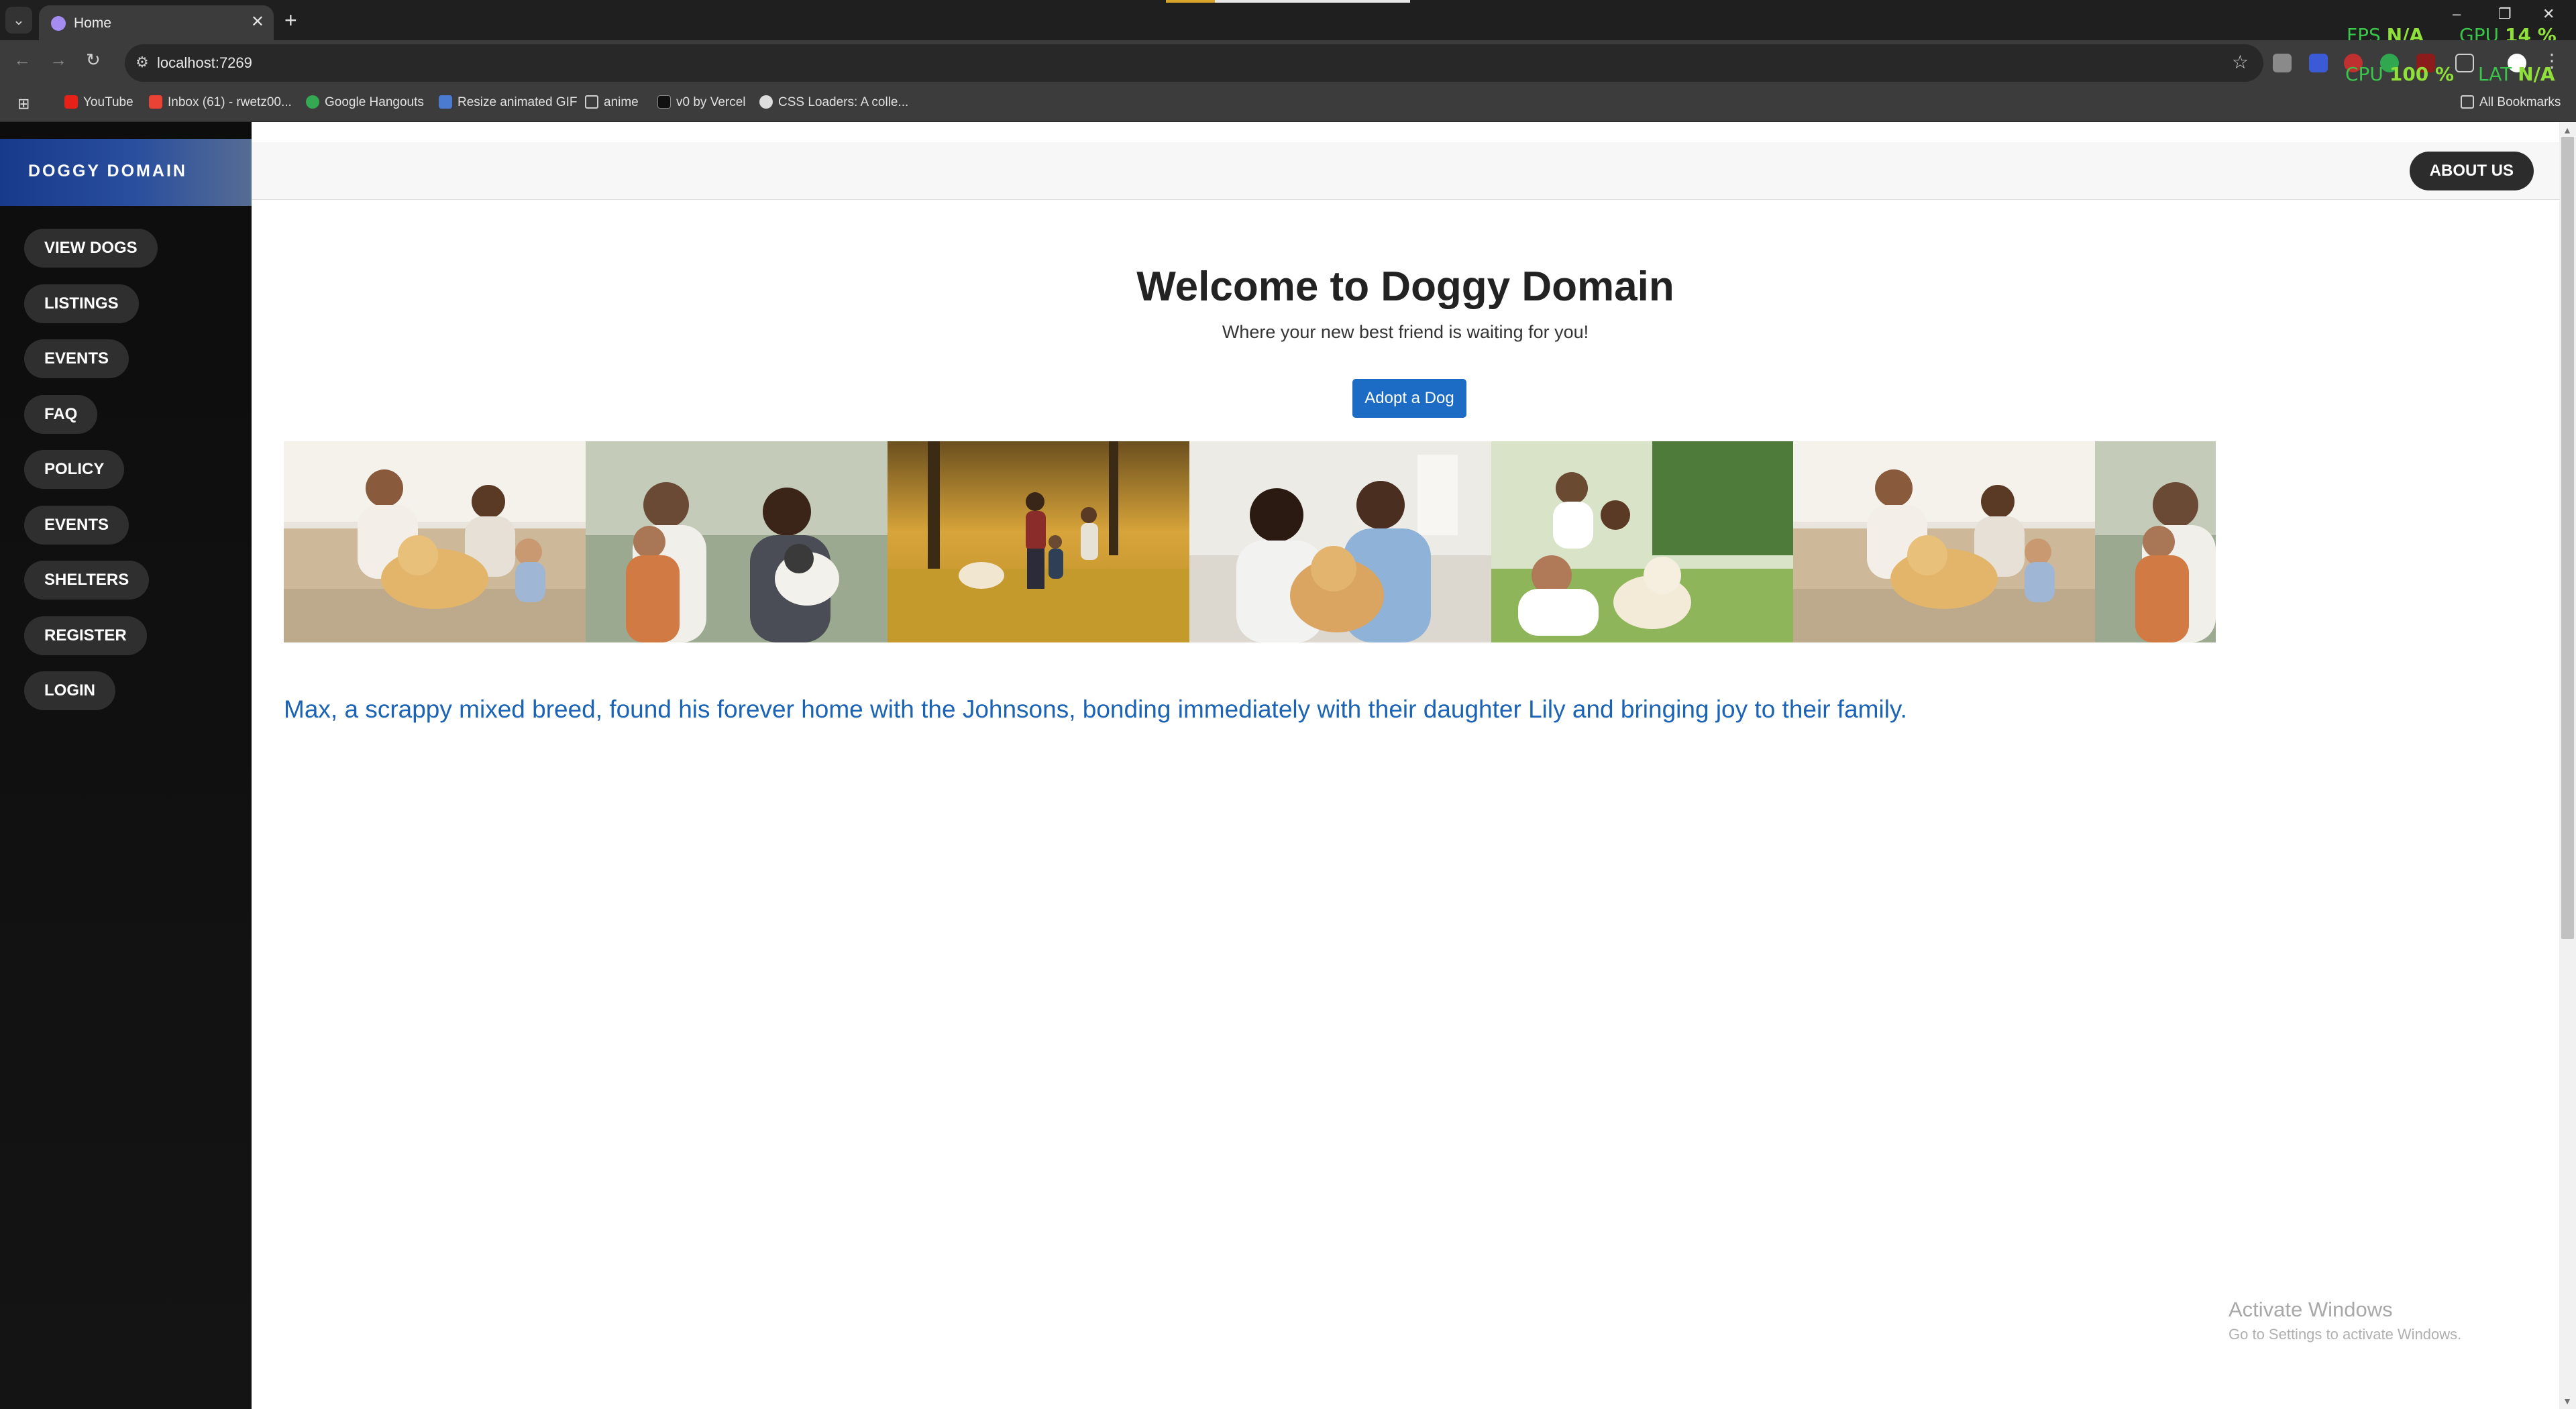  Describe the element at coordinates (2471, 171) in the screenshot. I see `about-us-button: ABOUT US` at that location.